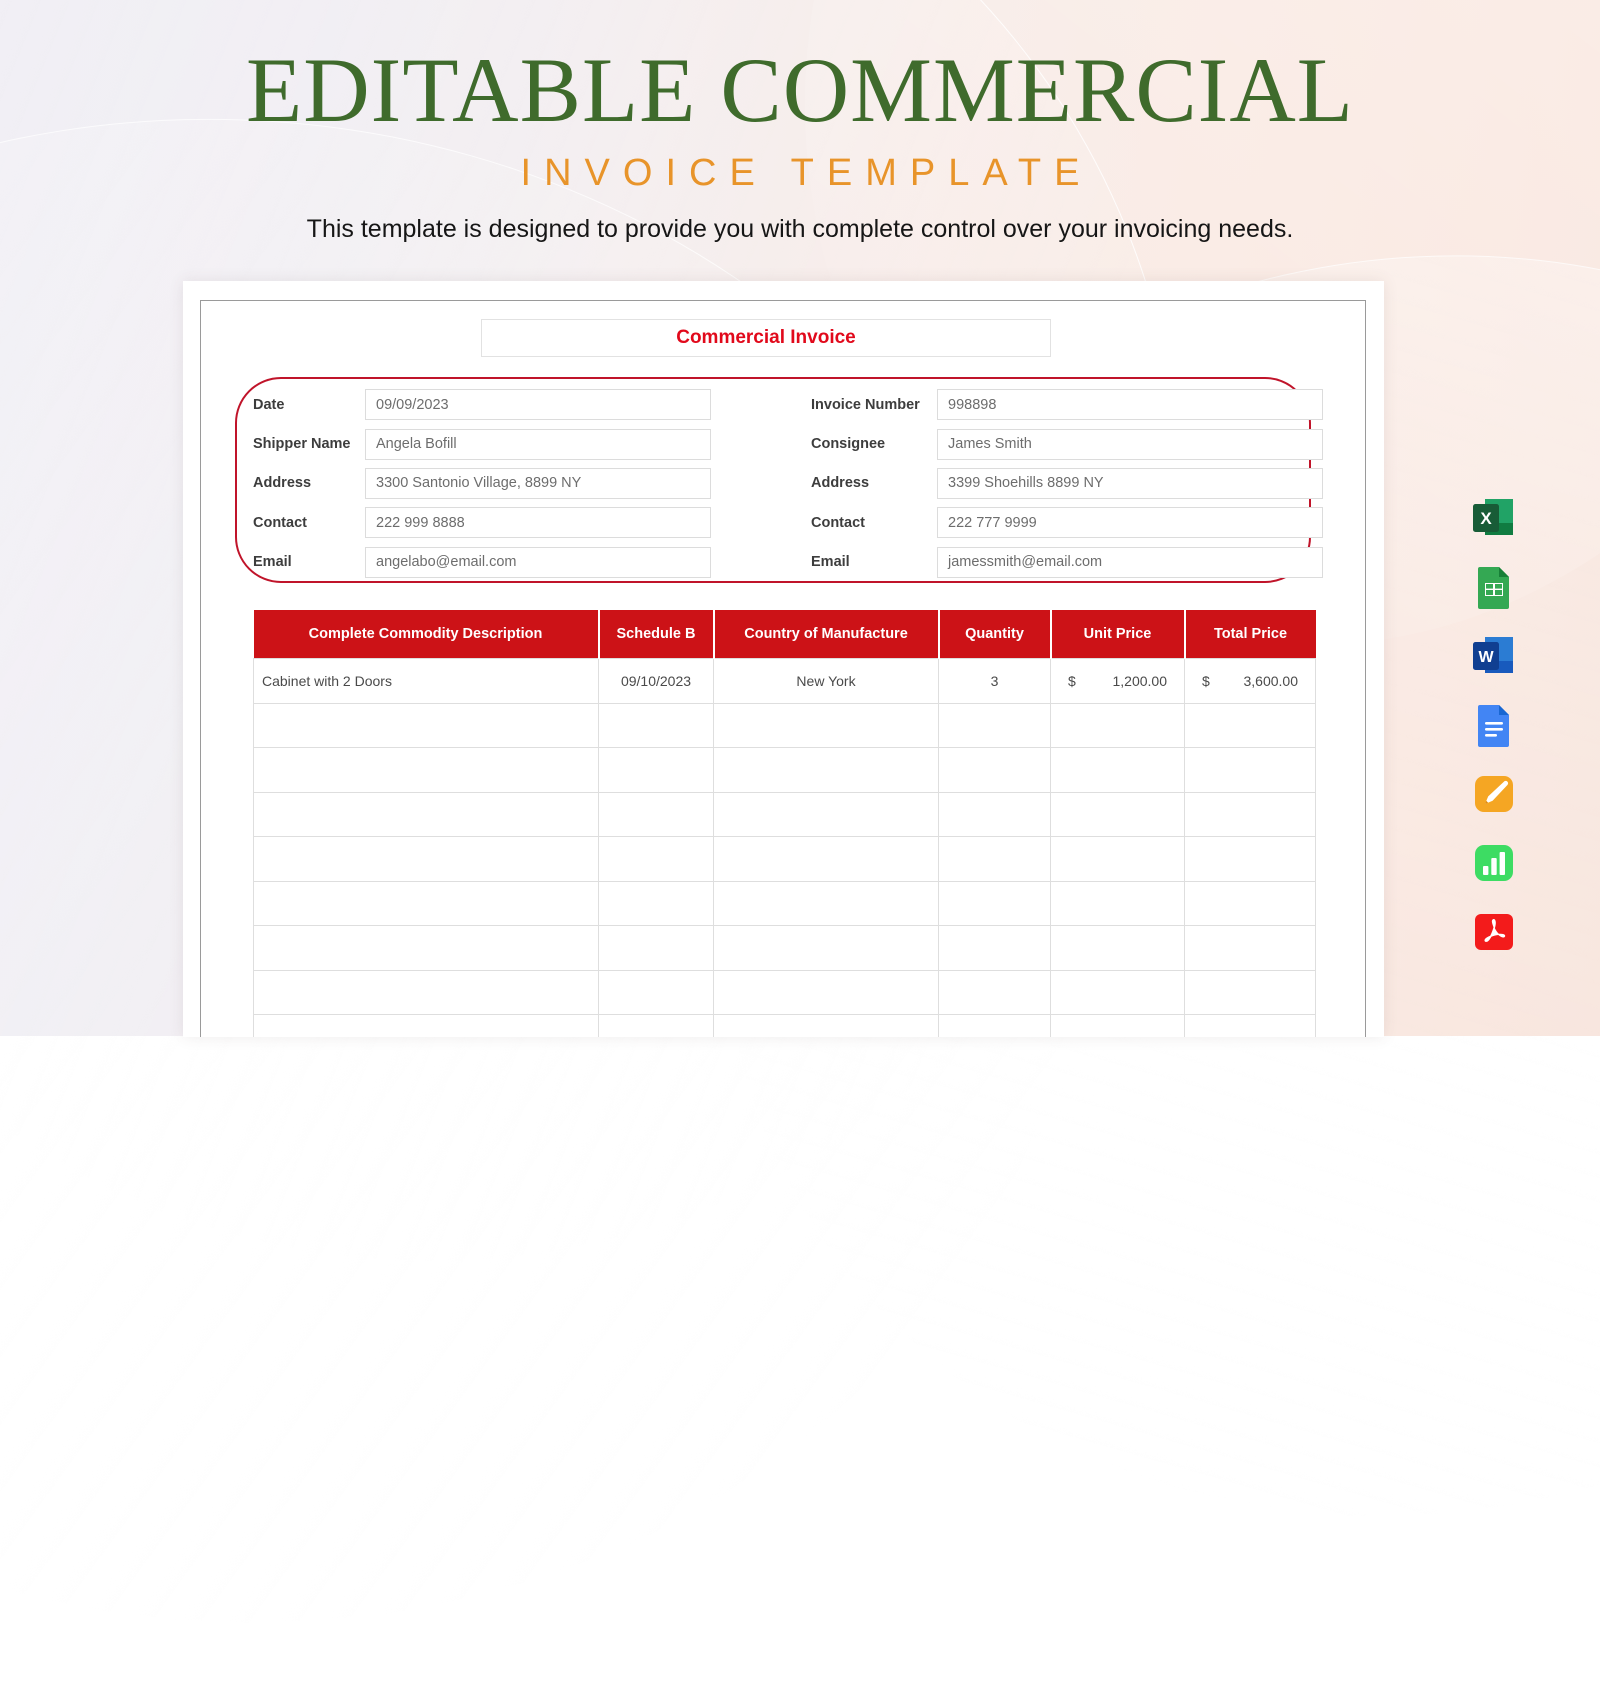 This screenshot has height=1707, width=1600. What do you see at coordinates (538, 444) in the screenshot?
I see `input-shipper-name: Angela Bofill` at bounding box center [538, 444].